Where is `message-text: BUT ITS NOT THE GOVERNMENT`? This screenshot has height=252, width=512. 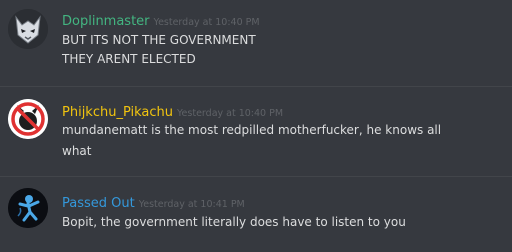 message-text: BUT ITS NOT THE GOVERNMENT is located at coordinates (159, 40).